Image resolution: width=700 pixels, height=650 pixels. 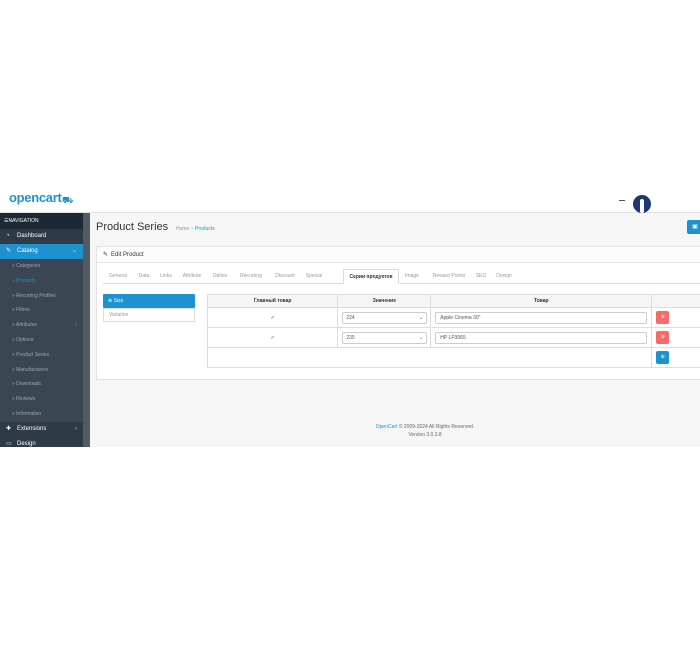 What do you see at coordinates (41, 236) in the screenshot?
I see `sidebar-item-dashboard: ◔ Dashboard` at bounding box center [41, 236].